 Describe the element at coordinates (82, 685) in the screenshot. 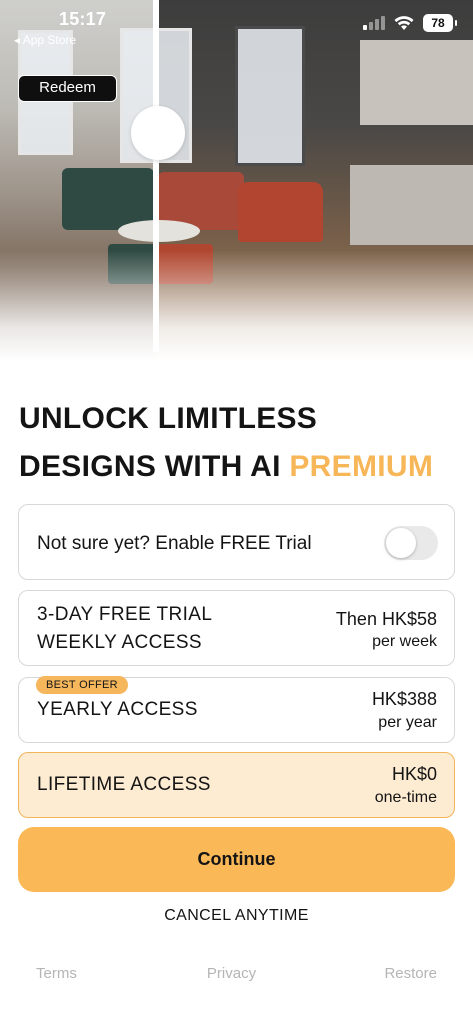

I see `best-offer-badge: BEST OFFER` at that location.